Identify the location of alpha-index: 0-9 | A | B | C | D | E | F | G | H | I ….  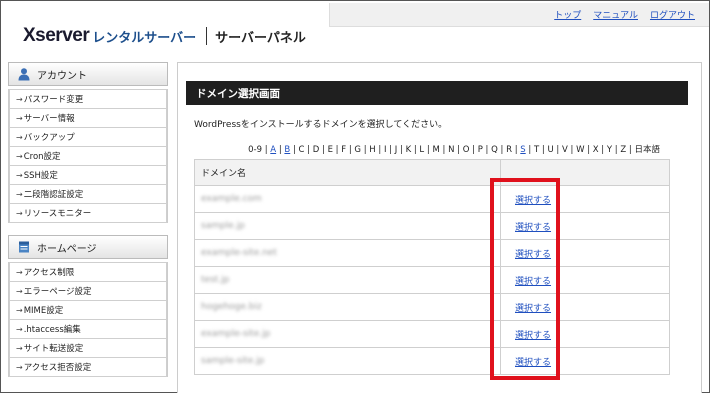
(454, 150).